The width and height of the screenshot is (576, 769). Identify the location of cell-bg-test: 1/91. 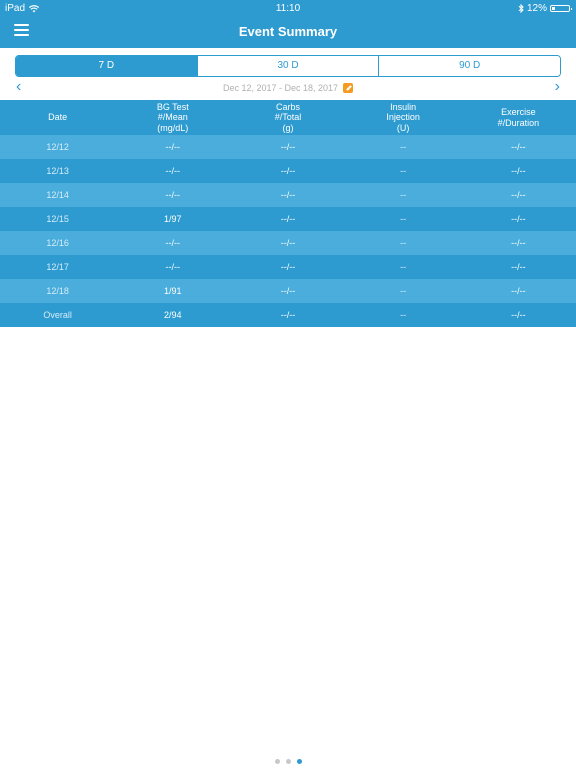
(173, 291).